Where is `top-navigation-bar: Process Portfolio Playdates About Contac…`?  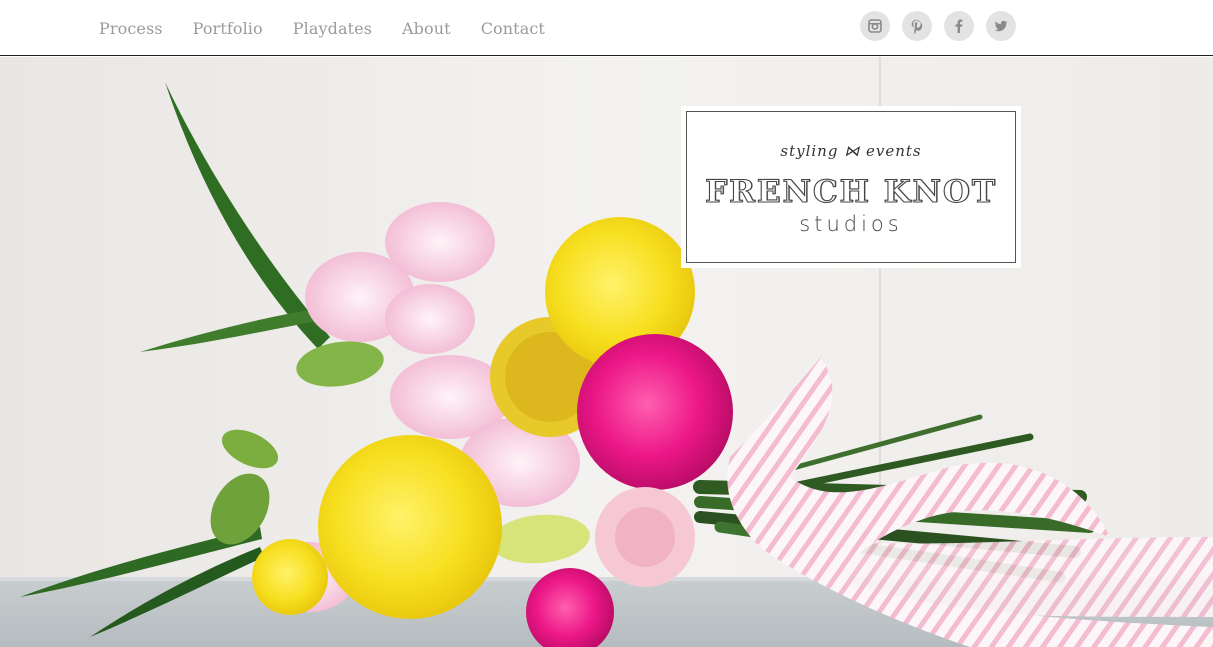 top-navigation-bar: Process Portfolio Playdates About Contac… is located at coordinates (606, 28).